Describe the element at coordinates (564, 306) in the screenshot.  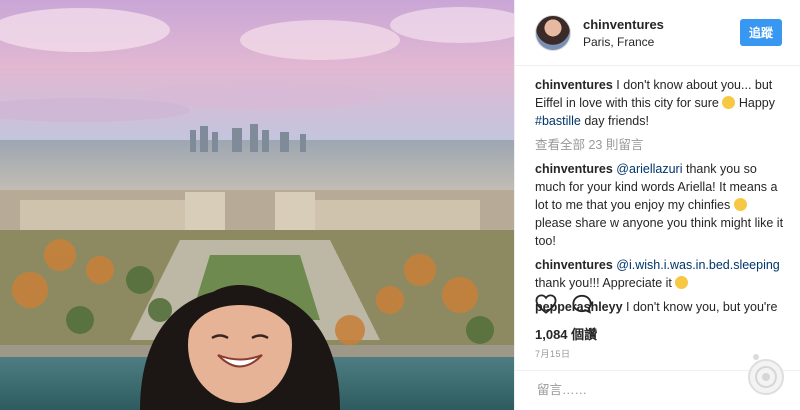
I see `action-bar` at that location.